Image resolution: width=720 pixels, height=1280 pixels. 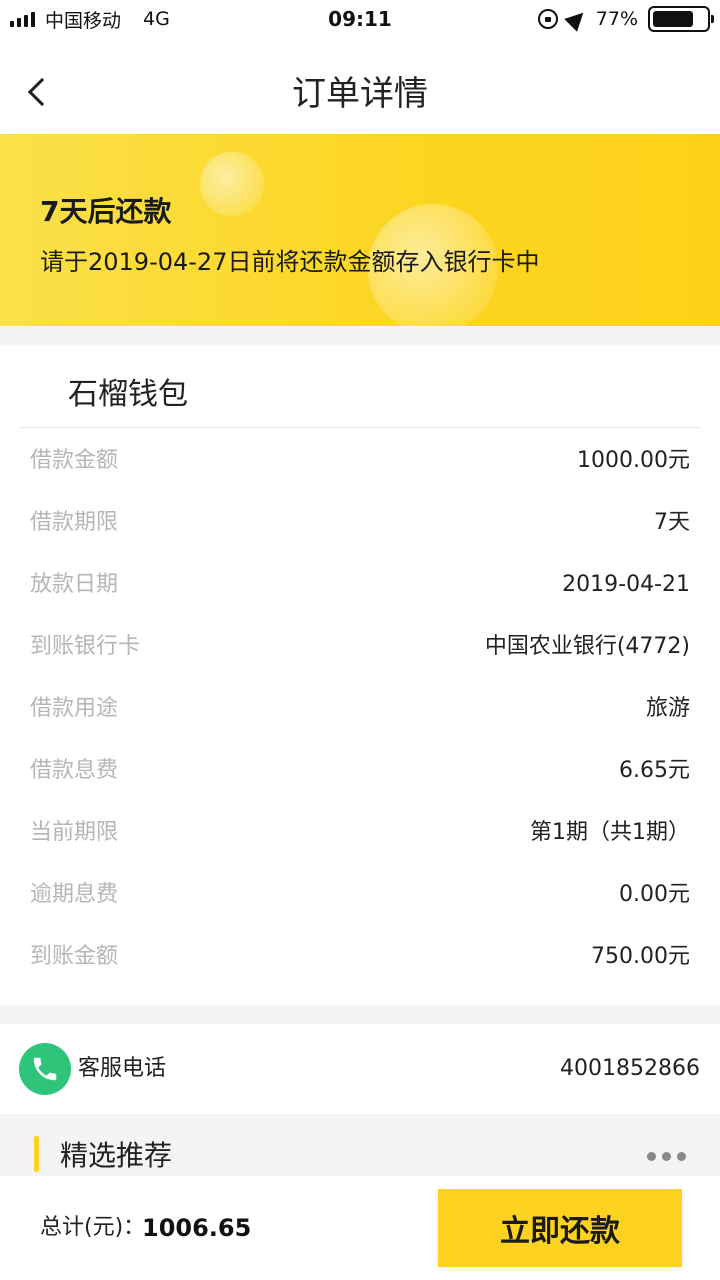 What do you see at coordinates (197, 1228) in the screenshot?
I see `total-amount: 1006.65` at bounding box center [197, 1228].